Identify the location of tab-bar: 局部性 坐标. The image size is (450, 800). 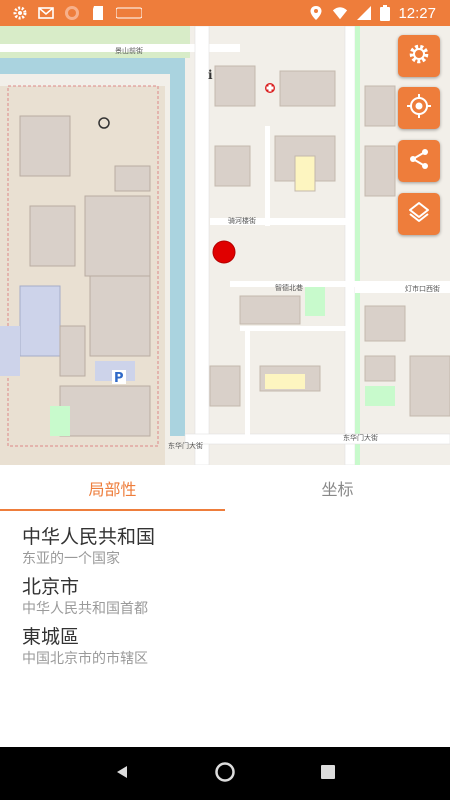
(225, 488).